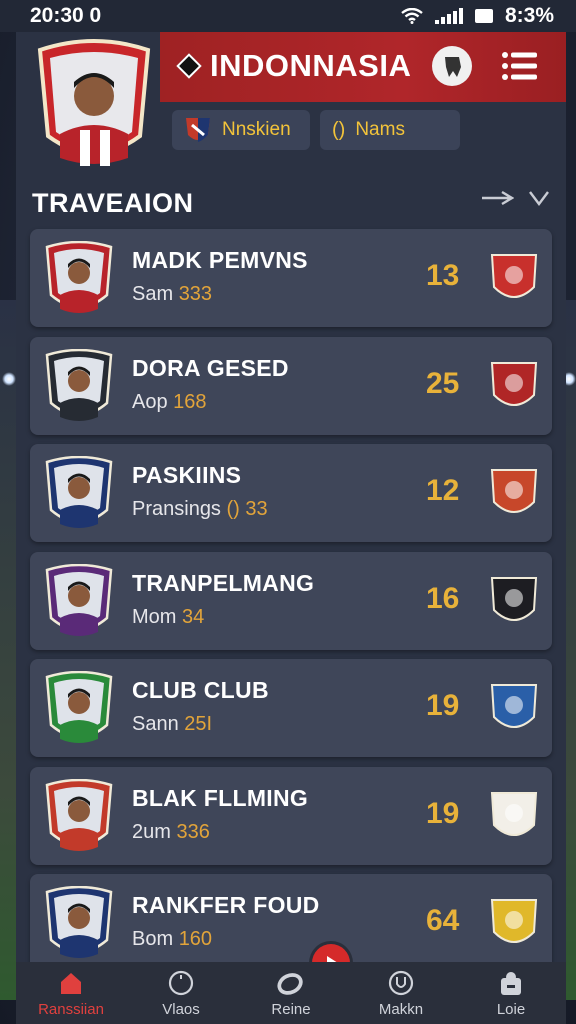 This screenshot has height=1024, width=576. I want to click on player-score: 16, so click(443, 598).